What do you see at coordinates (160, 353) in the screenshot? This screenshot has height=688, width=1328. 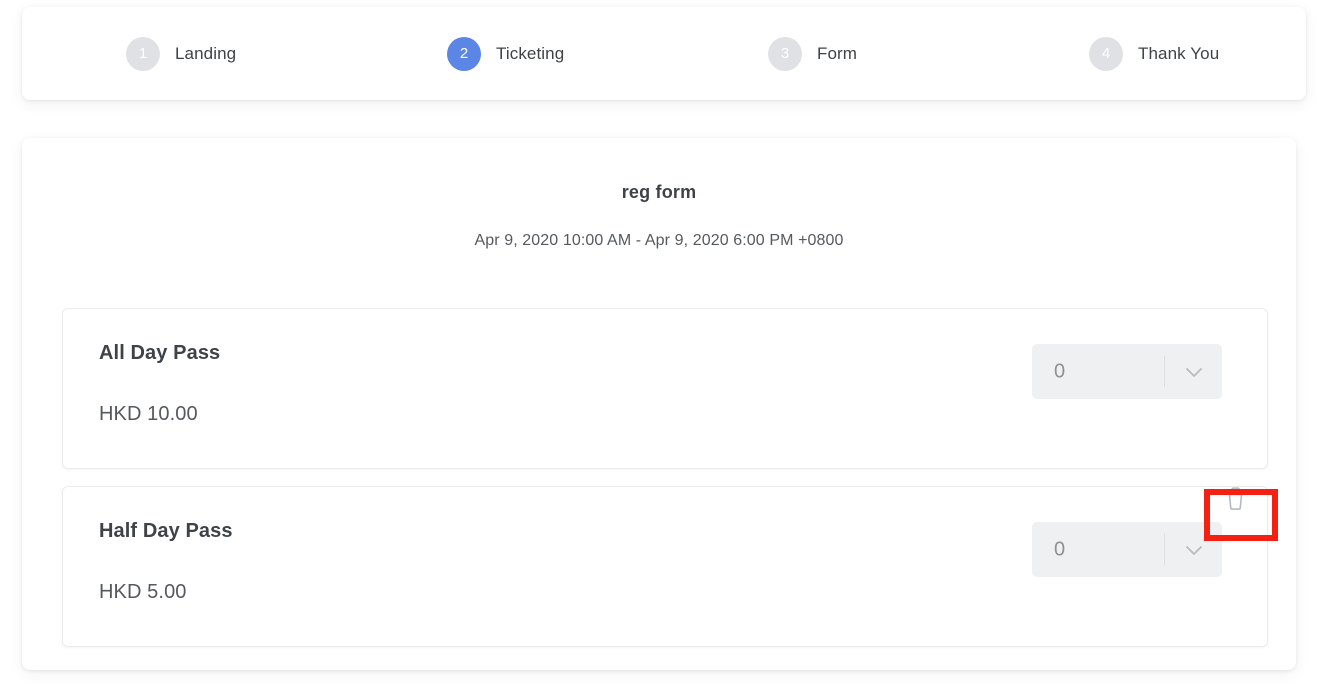 I see `ticket-name: All Day Pass` at bounding box center [160, 353].